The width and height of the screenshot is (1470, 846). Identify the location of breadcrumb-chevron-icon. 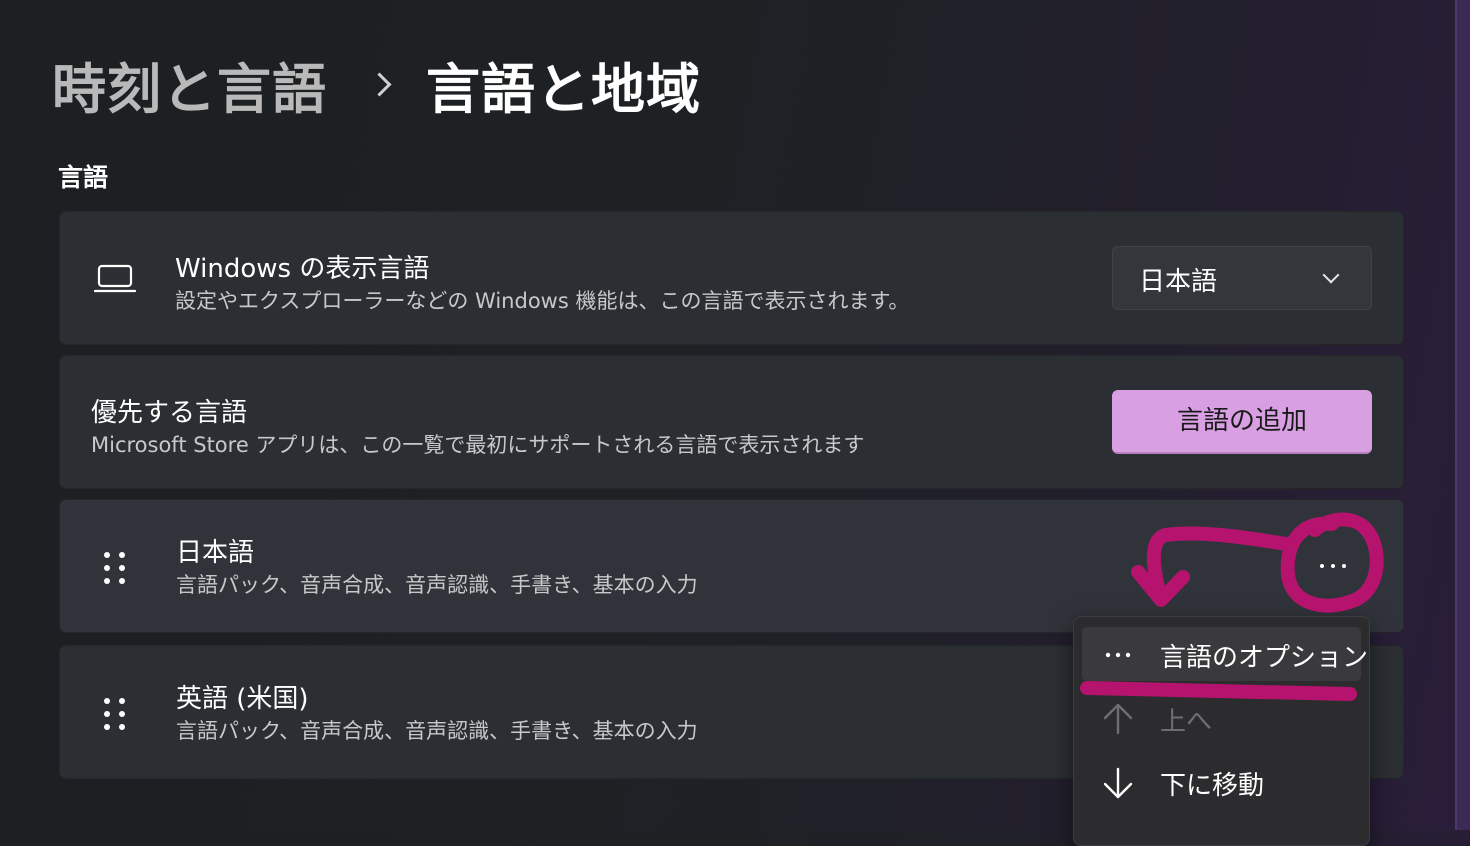
(379, 84).